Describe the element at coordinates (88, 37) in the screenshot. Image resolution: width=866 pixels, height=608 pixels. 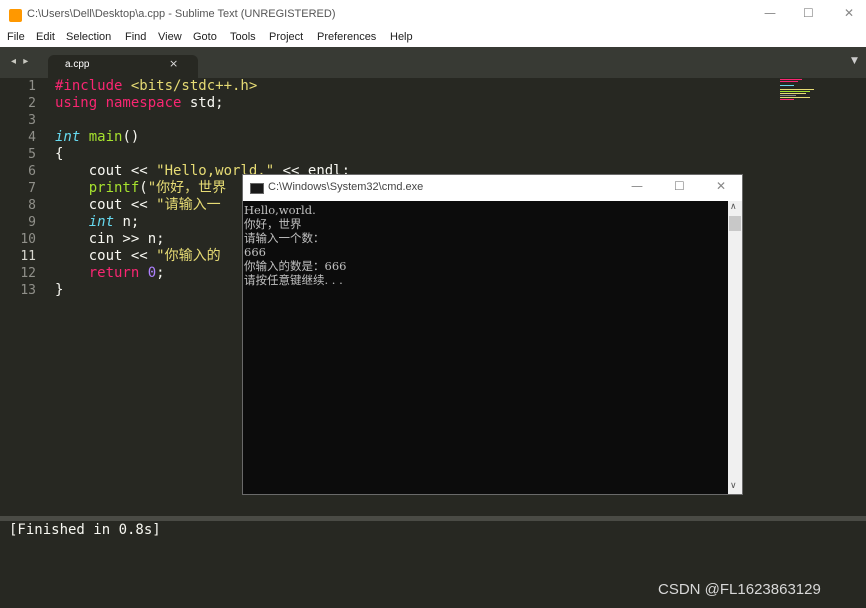
I see `menu-selection: Selection` at that location.